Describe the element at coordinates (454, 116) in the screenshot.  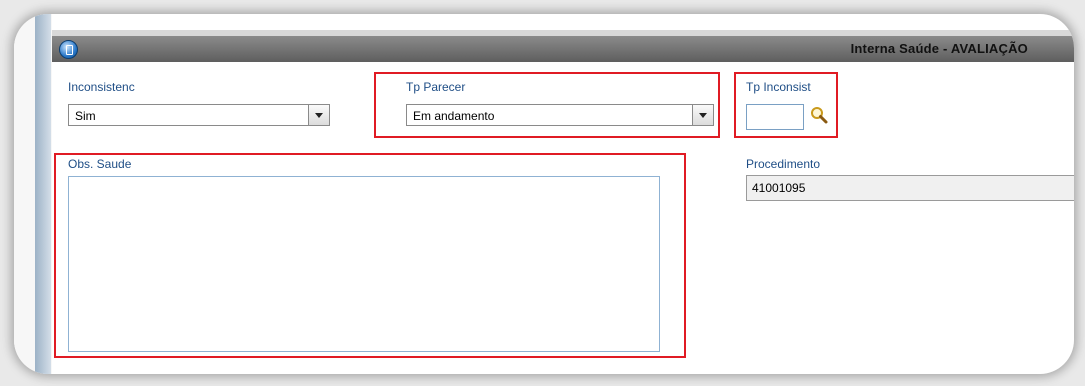
I see `tp-parecer-value: Em andamento` at that location.